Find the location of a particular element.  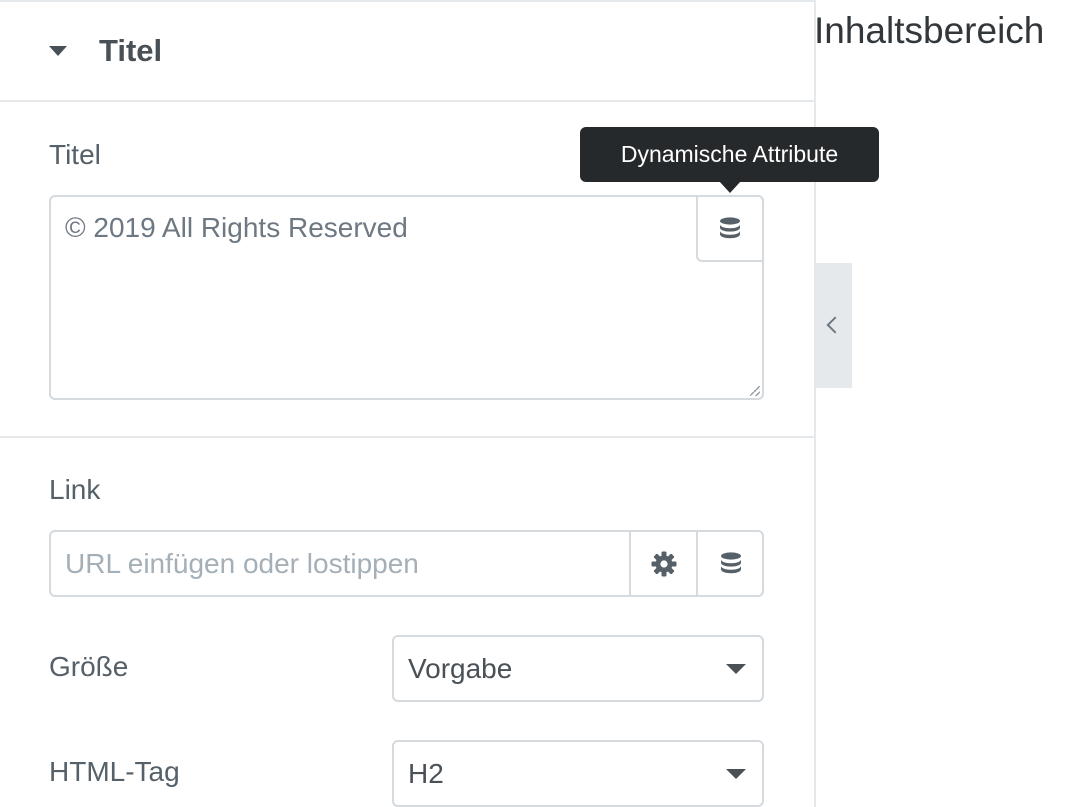

title-field-label: Titel is located at coordinates (75, 154).